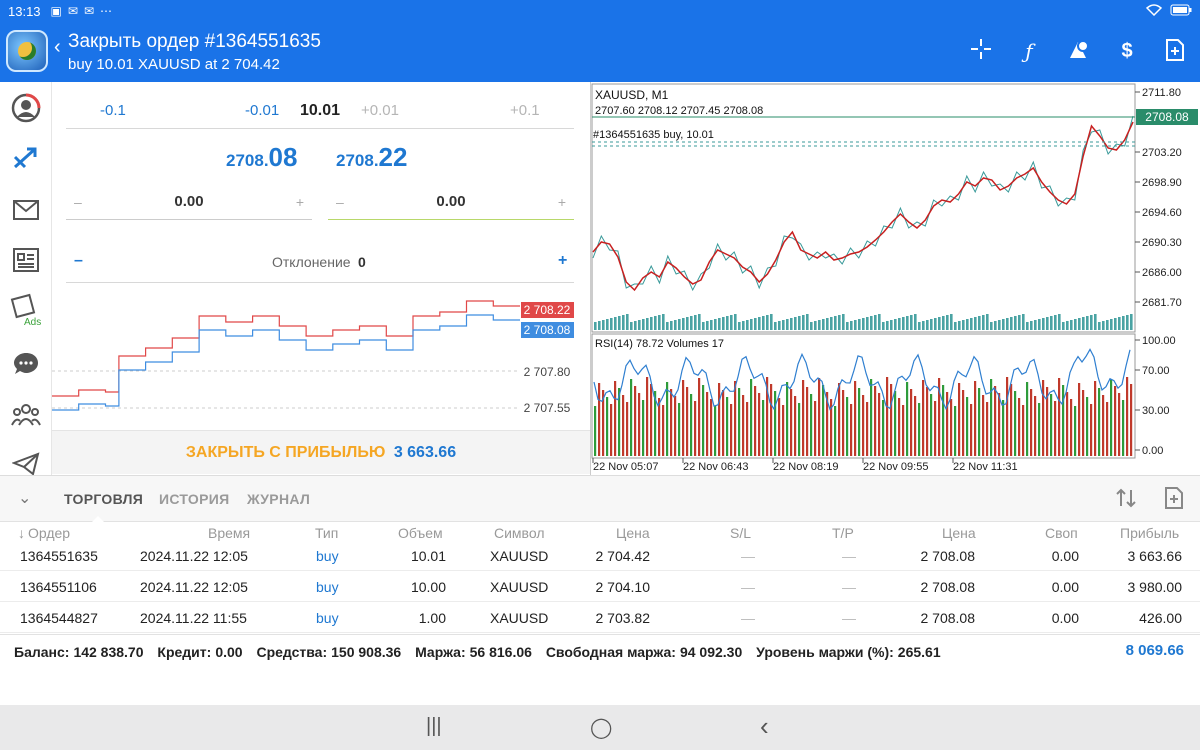 The height and width of the screenshot is (750, 1200). What do you see at coordinates (24, 498) in the screenshot?
I see `chevron-down-icon: ⌄` at bounding box center [24, 498].